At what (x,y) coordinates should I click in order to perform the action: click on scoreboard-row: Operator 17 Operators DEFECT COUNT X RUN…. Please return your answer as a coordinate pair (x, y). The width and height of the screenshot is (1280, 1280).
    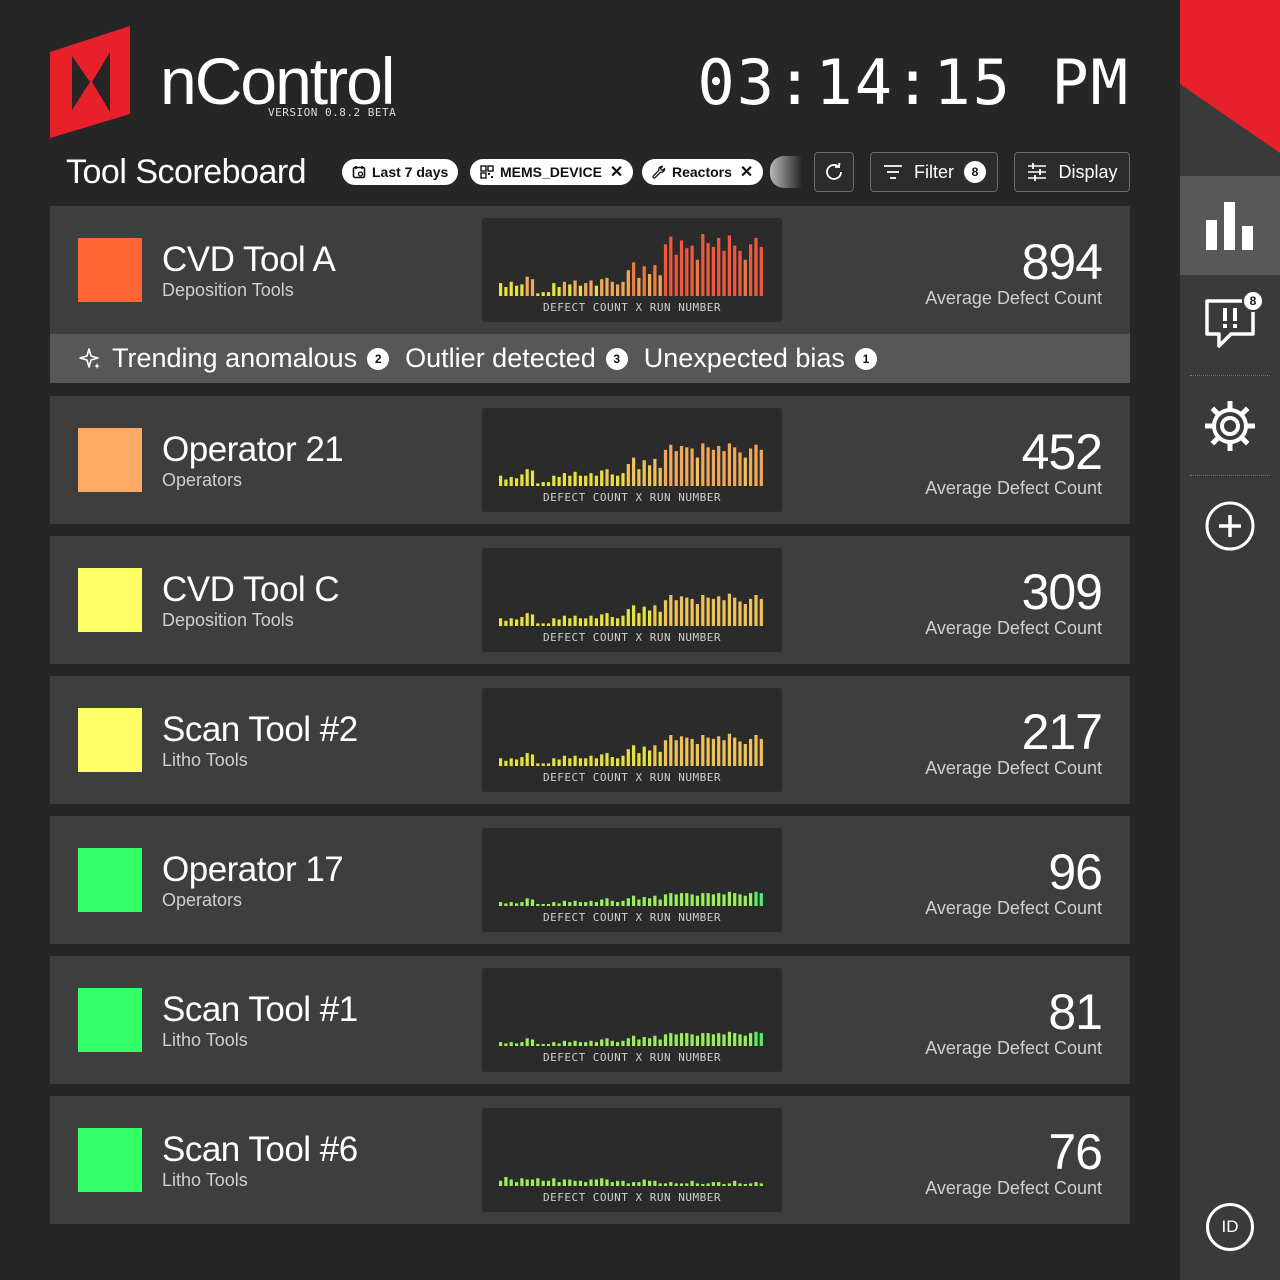
    Looking at the image, I should click on (590, 880).